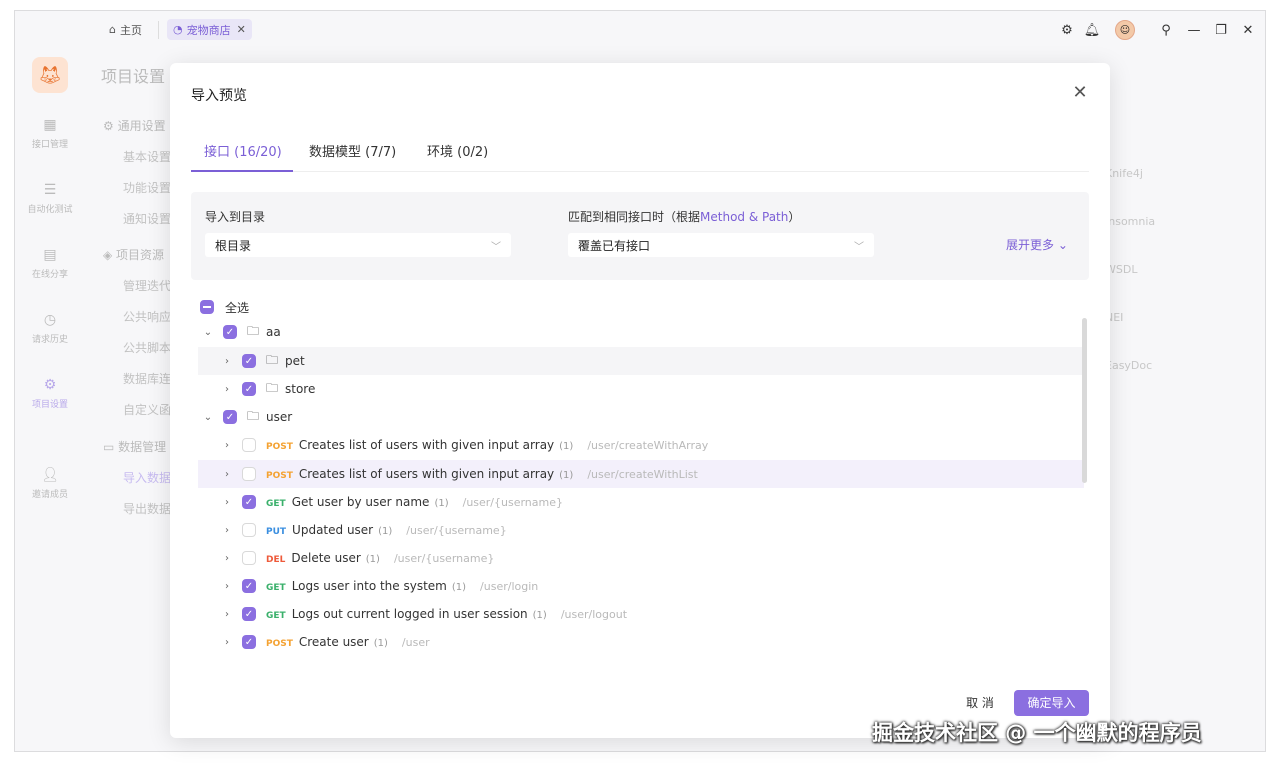  Describe the element at coordinates (147, 409) in the screenshot. I see `settings-item: 自定义函` at that location.